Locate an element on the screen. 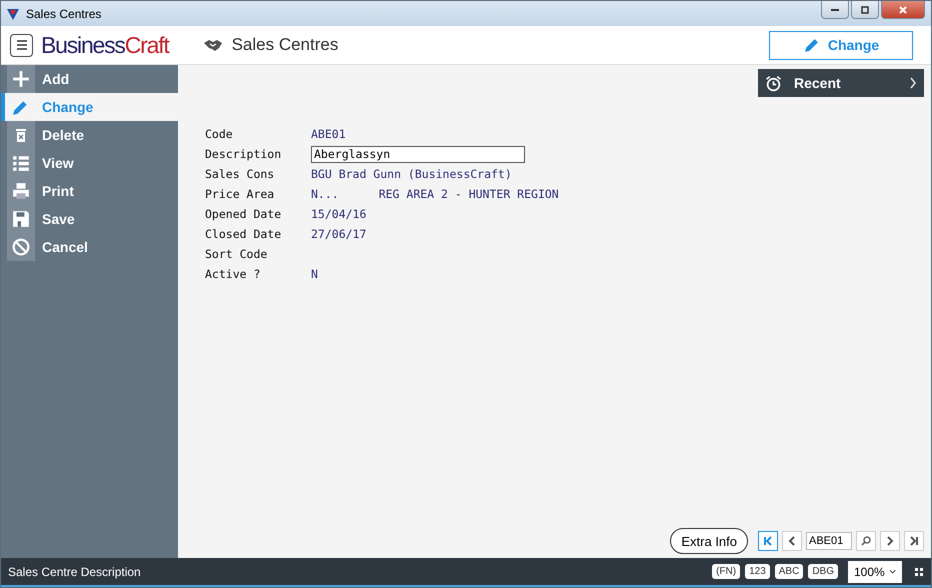  menu-button is located at coordinates (21, 45).